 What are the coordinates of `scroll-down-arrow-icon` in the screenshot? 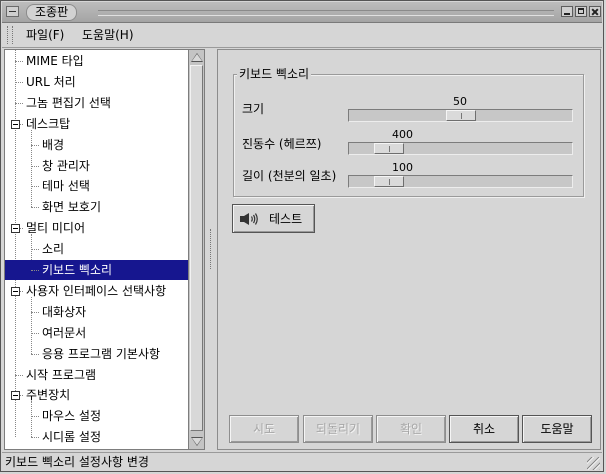 It's located at (196, 441).